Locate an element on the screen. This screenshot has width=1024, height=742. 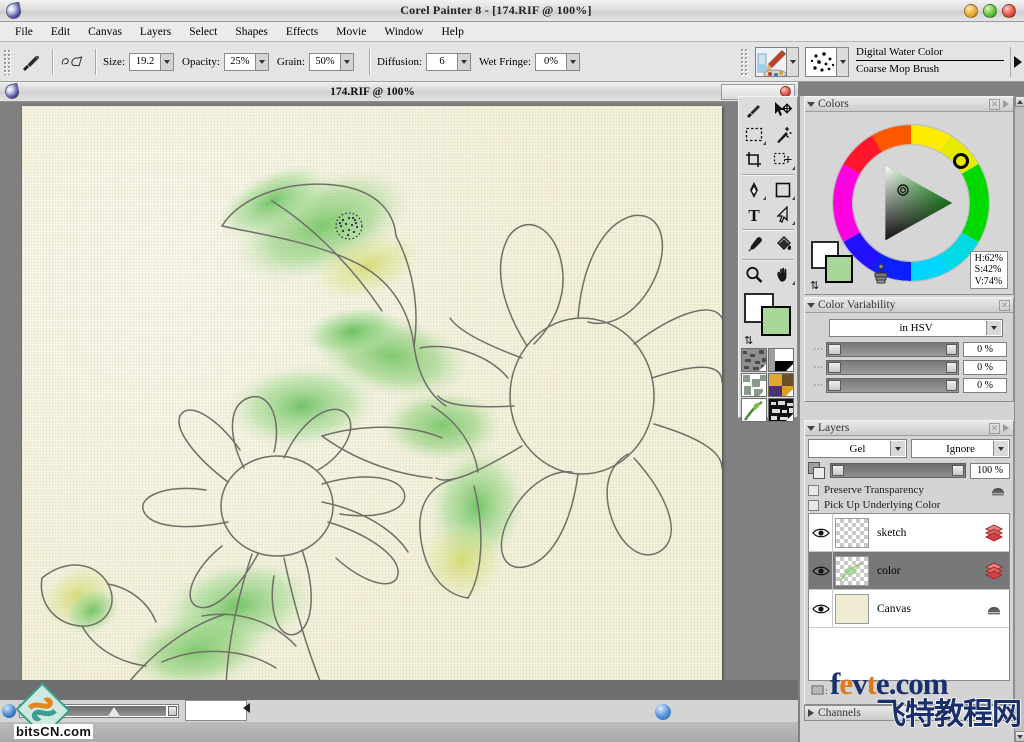
brush-variant-dropdown-icon is located at coordinates (843, 61).